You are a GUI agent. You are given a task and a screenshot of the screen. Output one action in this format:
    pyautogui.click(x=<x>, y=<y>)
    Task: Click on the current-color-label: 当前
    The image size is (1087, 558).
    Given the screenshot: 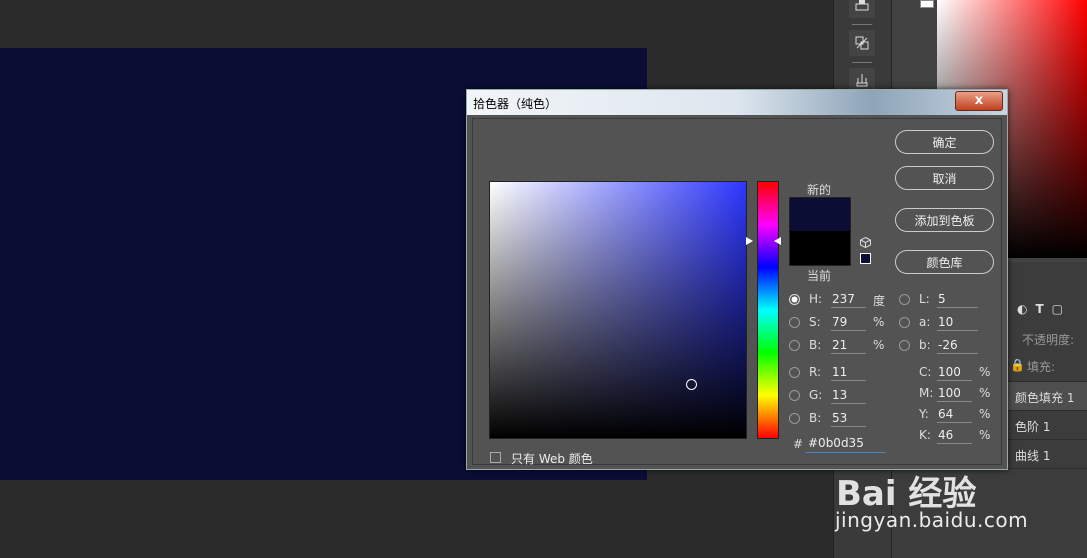 What is the action you would take?
    pyautogui.click(x=819, y=276)
    